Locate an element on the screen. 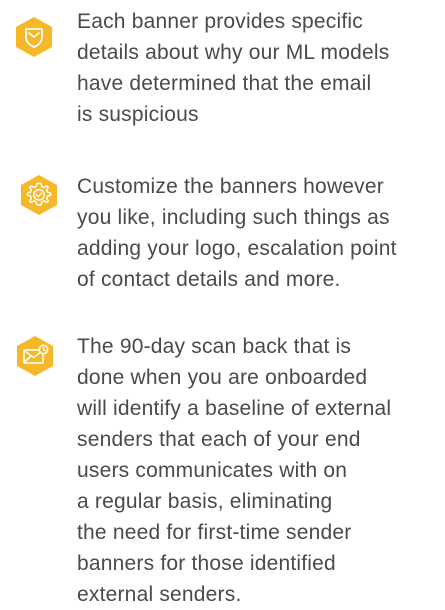 Image resolution: width=445 pixels, height=610 pixels. feature-text-line: you like, including such things as is located at coordinates (233, 217).